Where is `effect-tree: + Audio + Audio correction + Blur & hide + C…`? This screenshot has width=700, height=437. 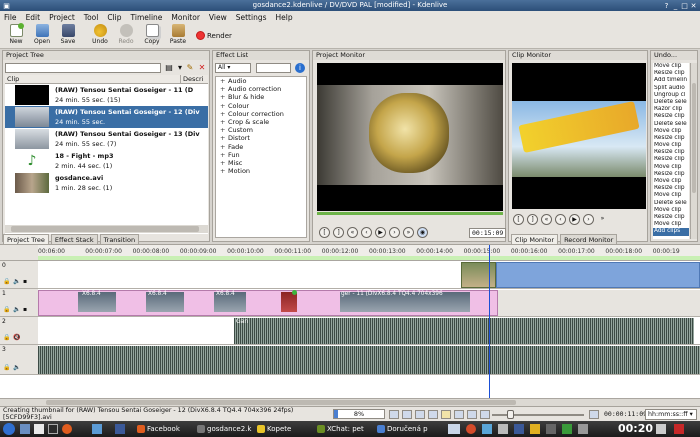 effect-tree: + Audio + Audio correction + Blur & hide + C… is located at coordinates (261, 157).